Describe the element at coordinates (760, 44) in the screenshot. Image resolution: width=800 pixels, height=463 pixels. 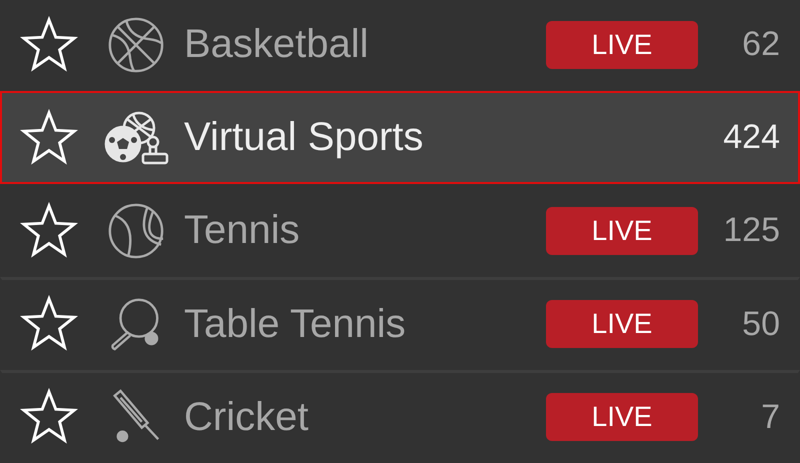
I see `event-count: 62` at that location.